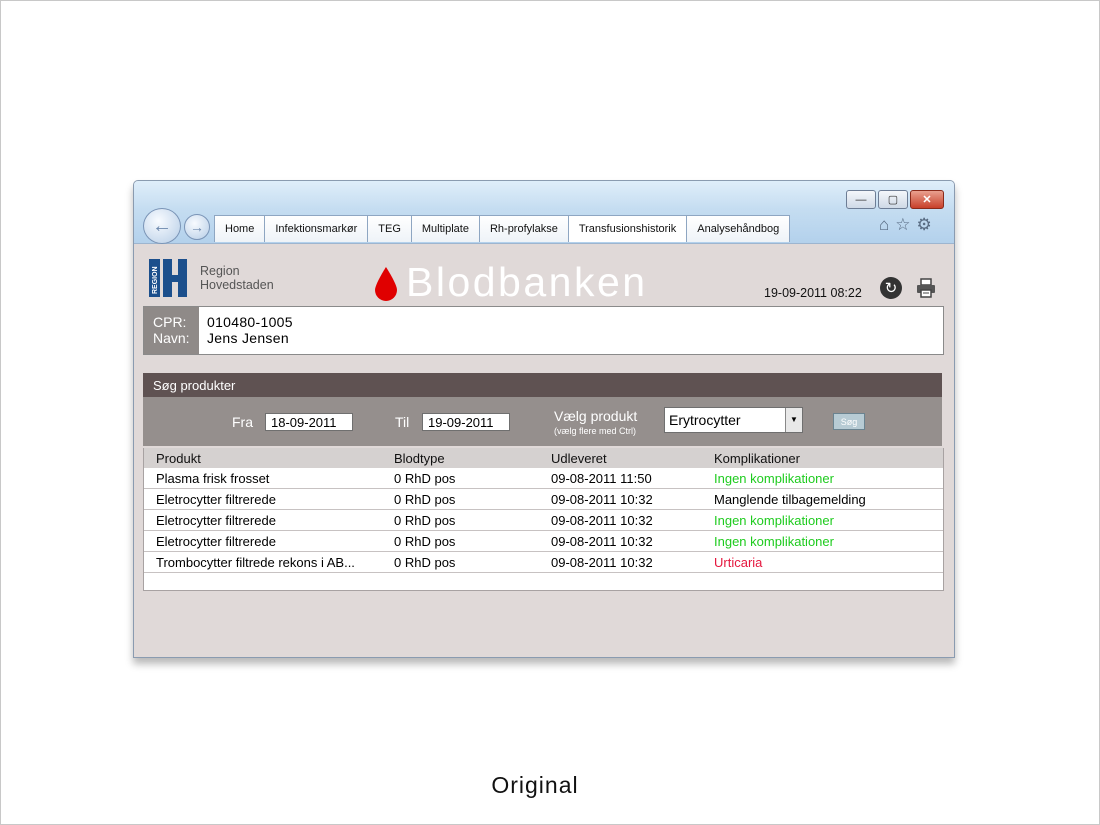  Describe the element at coordinates (927, 199) in the screenshot. I see `close-button: ✕` at that location.